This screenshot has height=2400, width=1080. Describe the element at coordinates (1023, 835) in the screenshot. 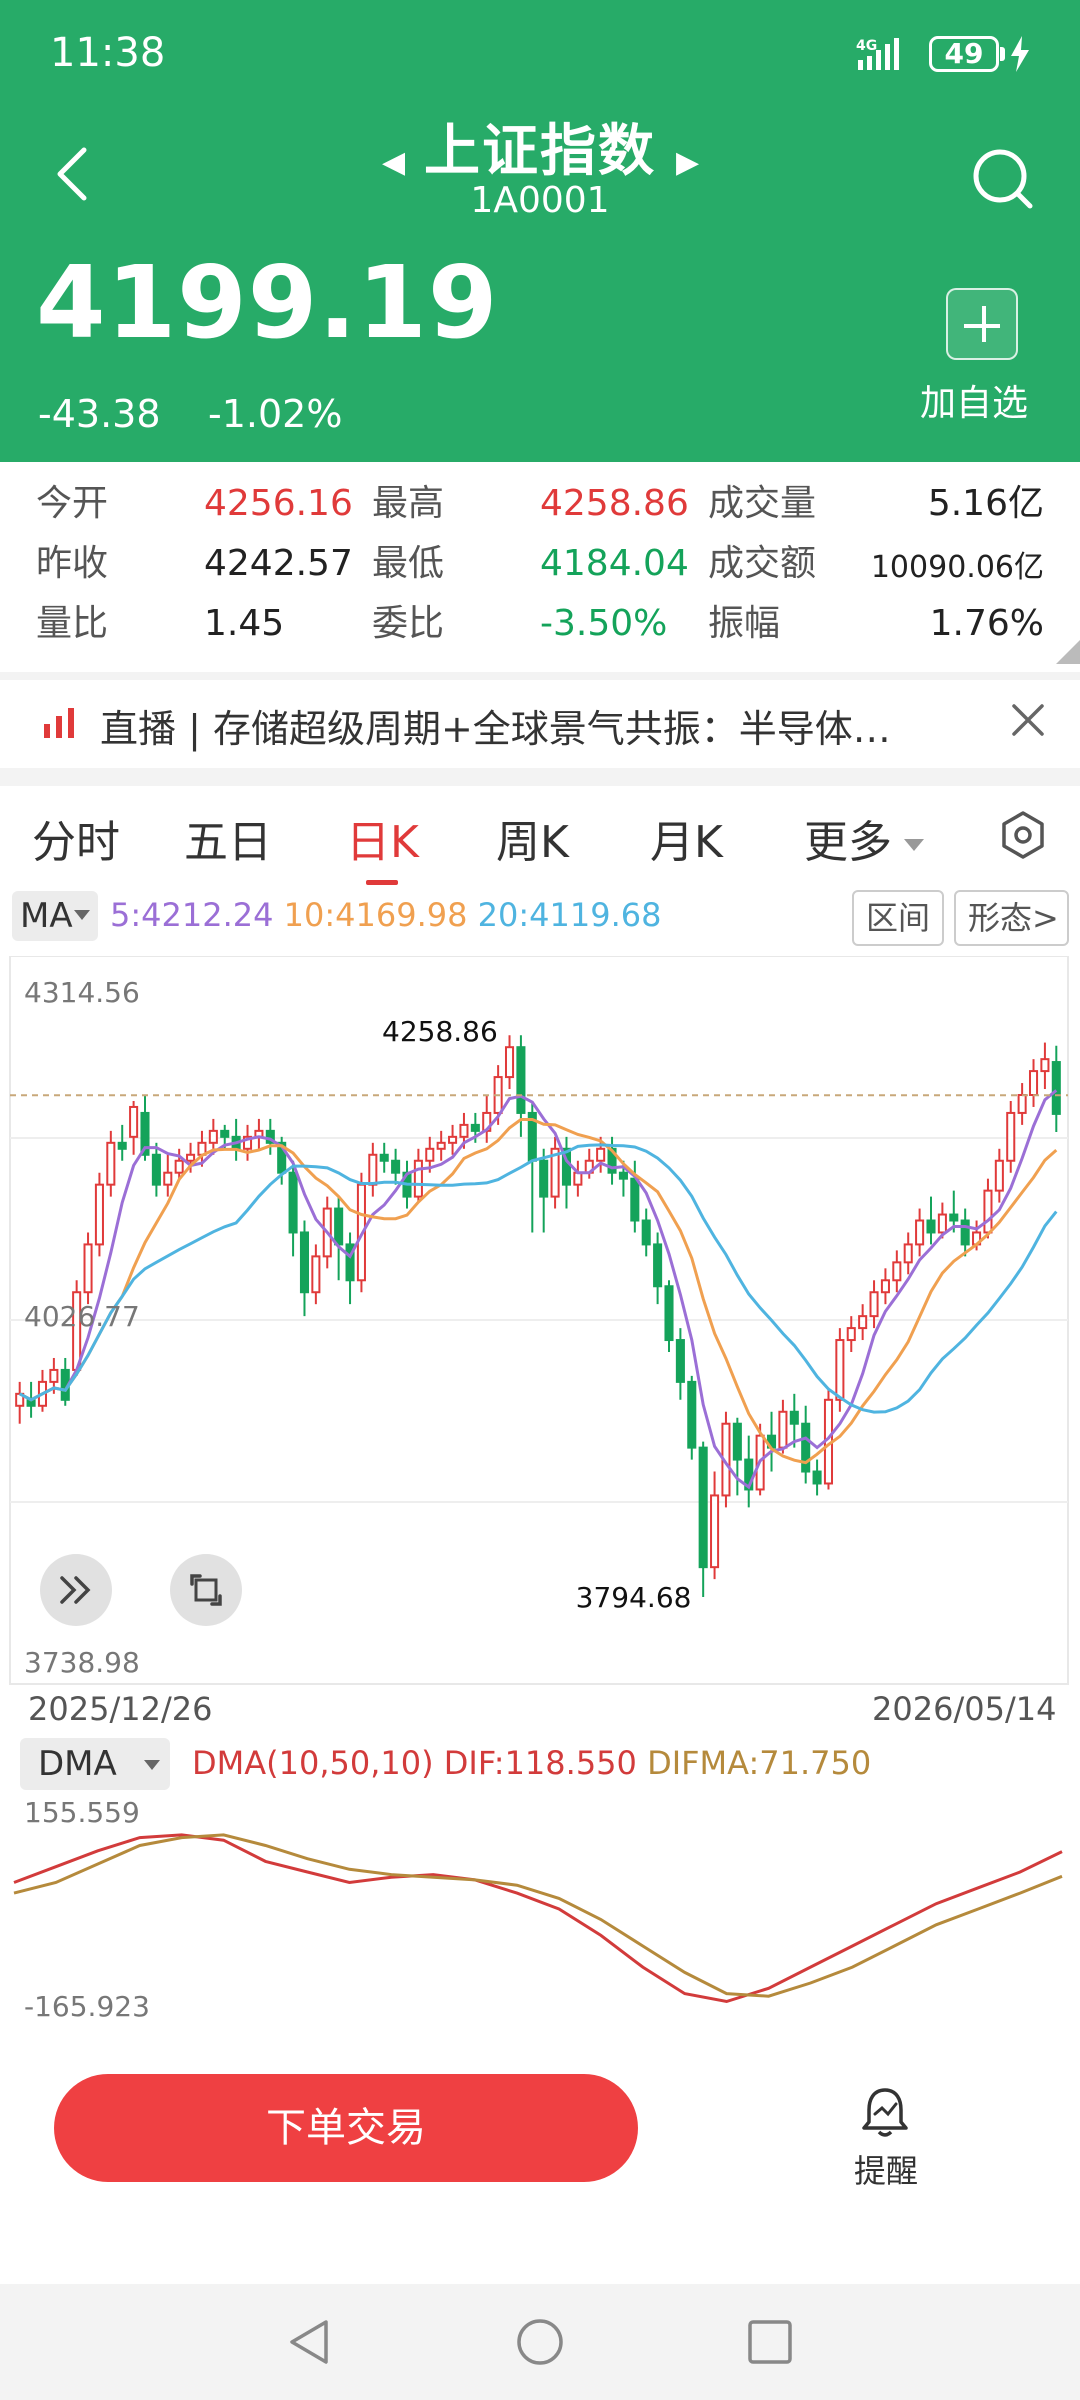

I see `settings-icon` at that location.